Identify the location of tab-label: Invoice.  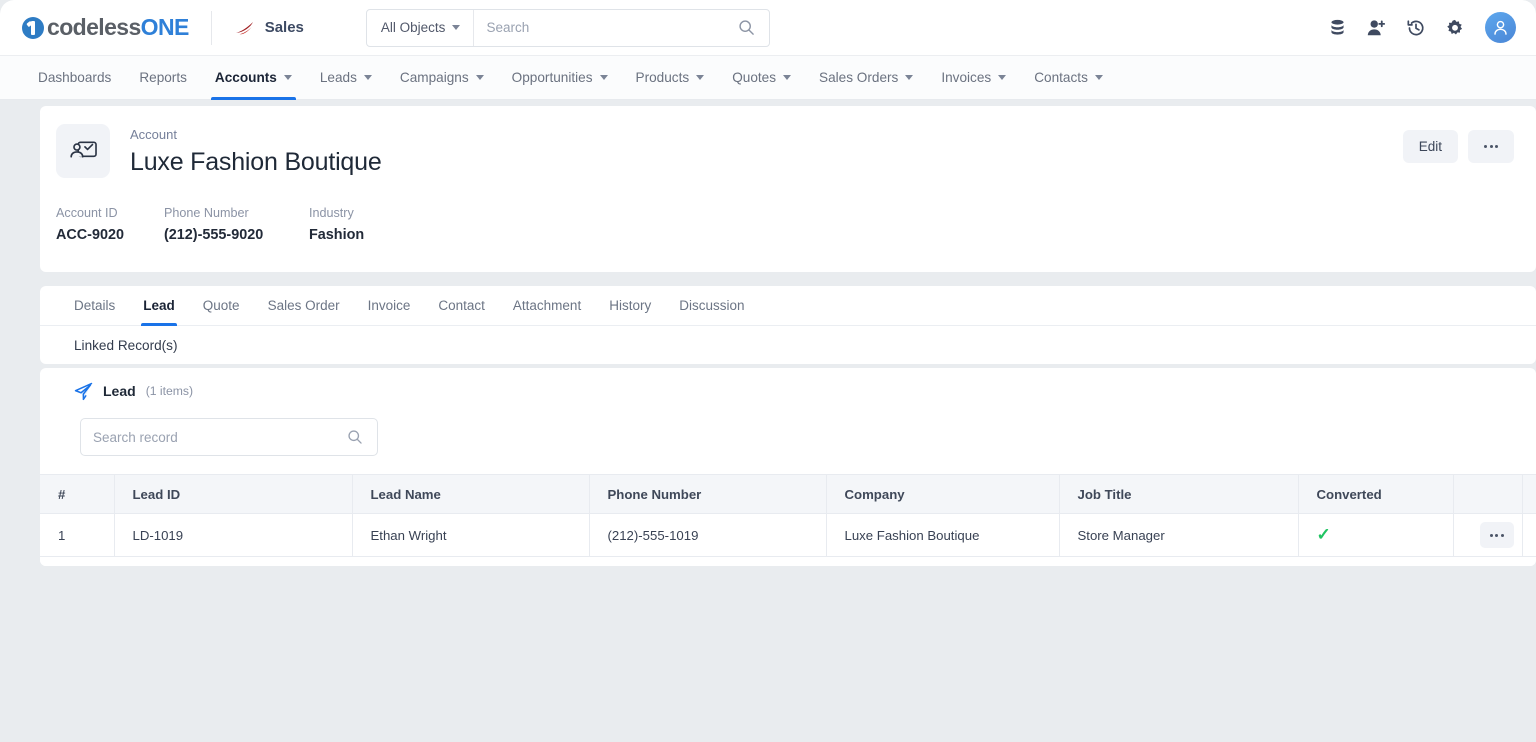
(389, 305).